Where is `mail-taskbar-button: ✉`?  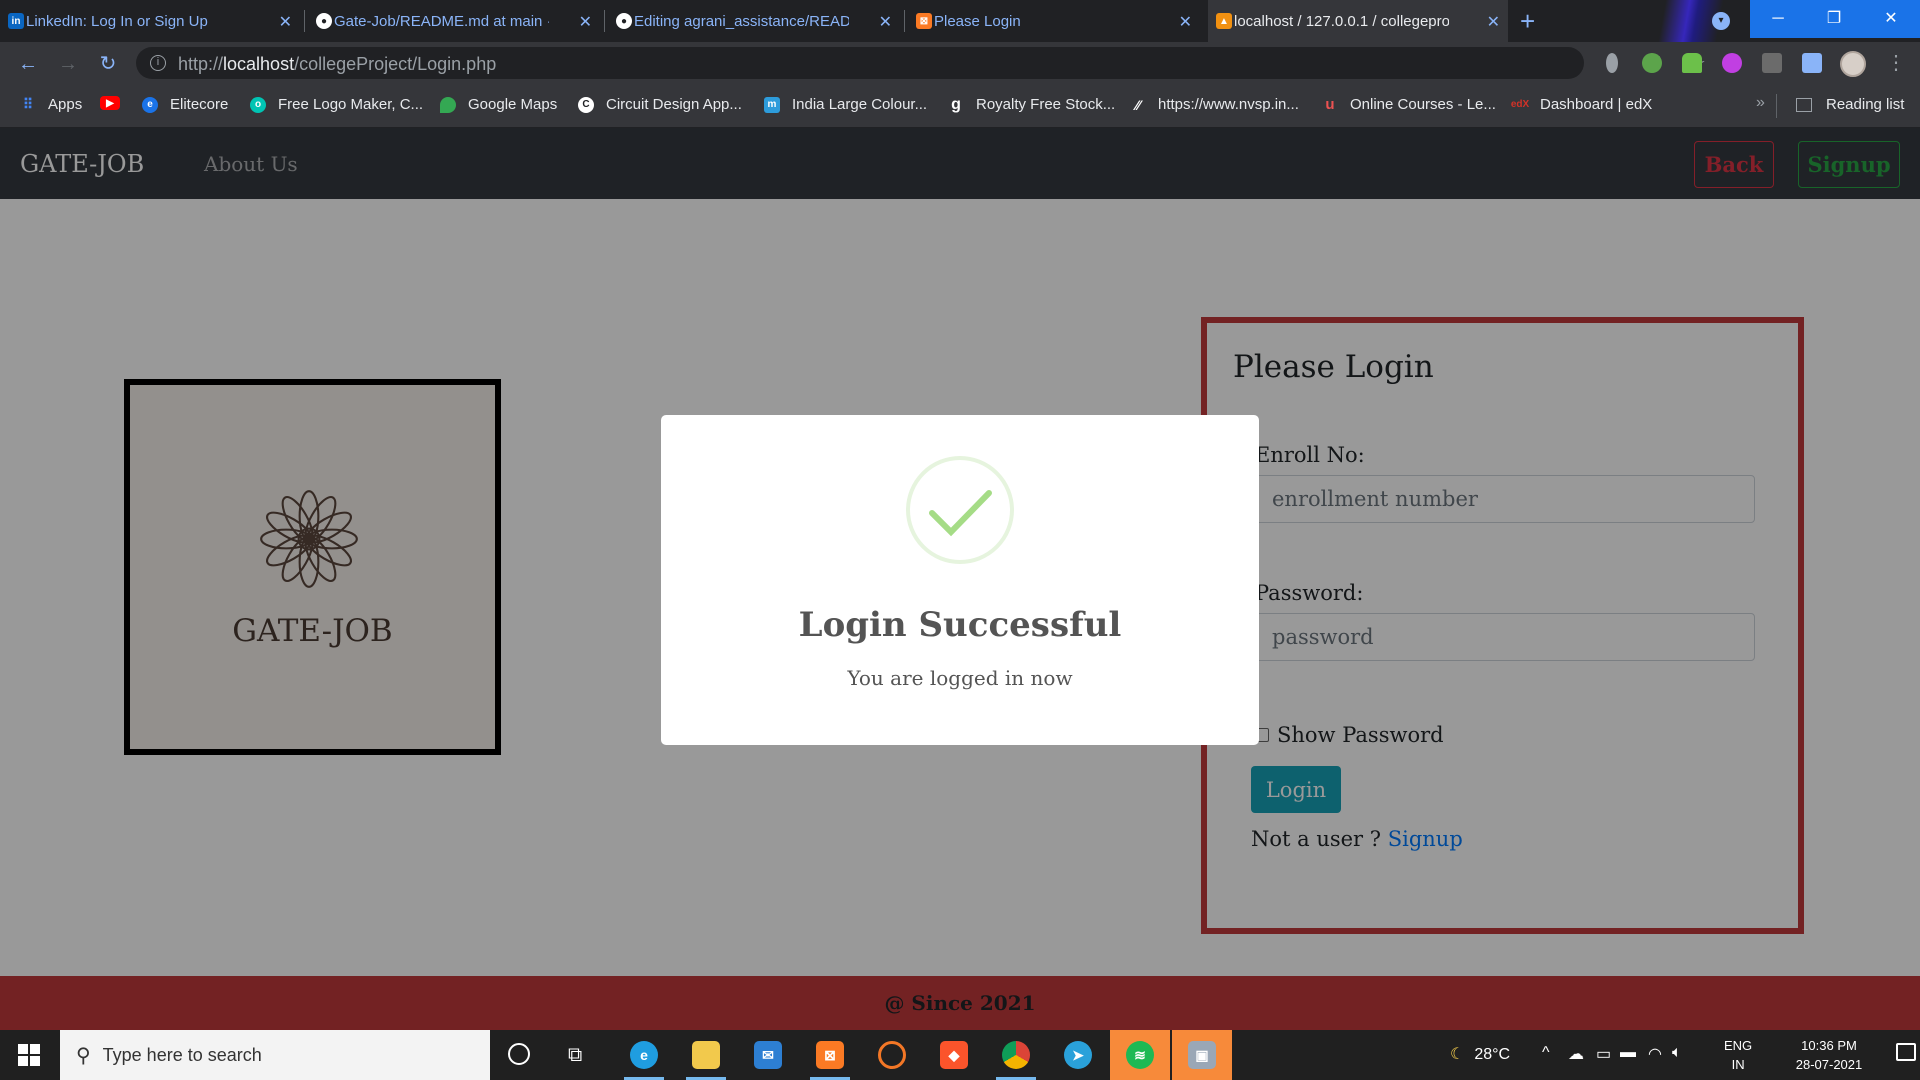
mail-taskbar-button: ✉ is located at coordinates (768, 1055).